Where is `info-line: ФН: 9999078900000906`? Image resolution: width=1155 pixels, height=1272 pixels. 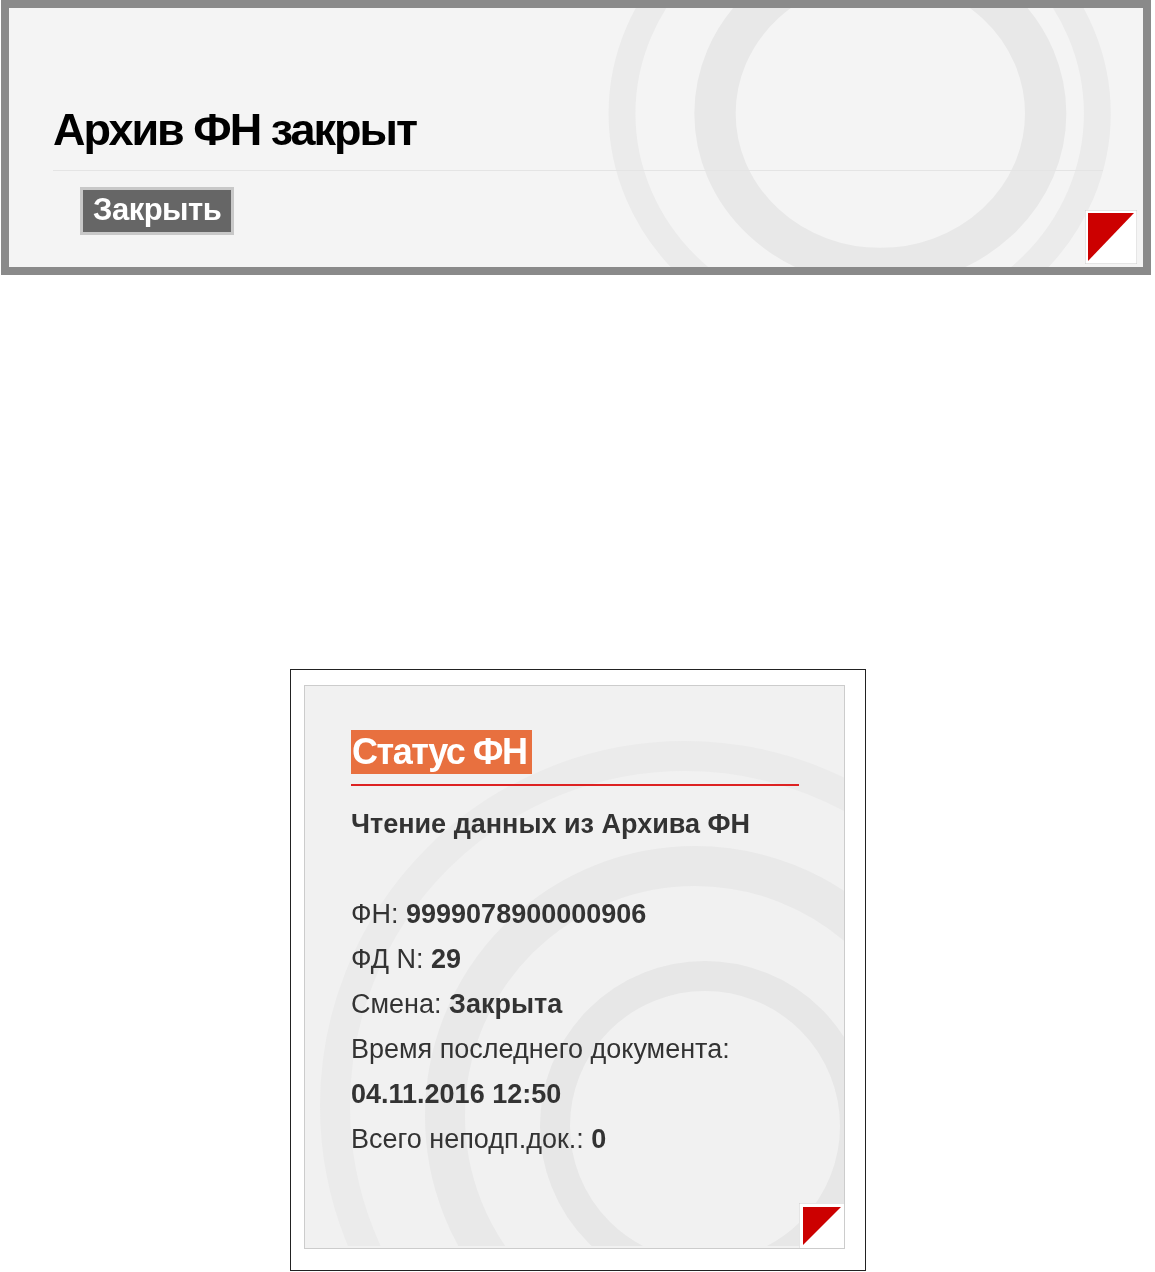 info-line: ФН: 9999078900000906 is located at coordinates (499, 914).